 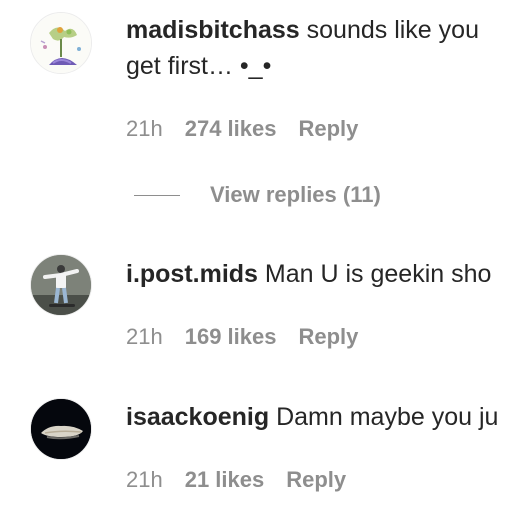 I want to click on comment-meta: 21h 274 likes Reply, so click(x=242, y=129).